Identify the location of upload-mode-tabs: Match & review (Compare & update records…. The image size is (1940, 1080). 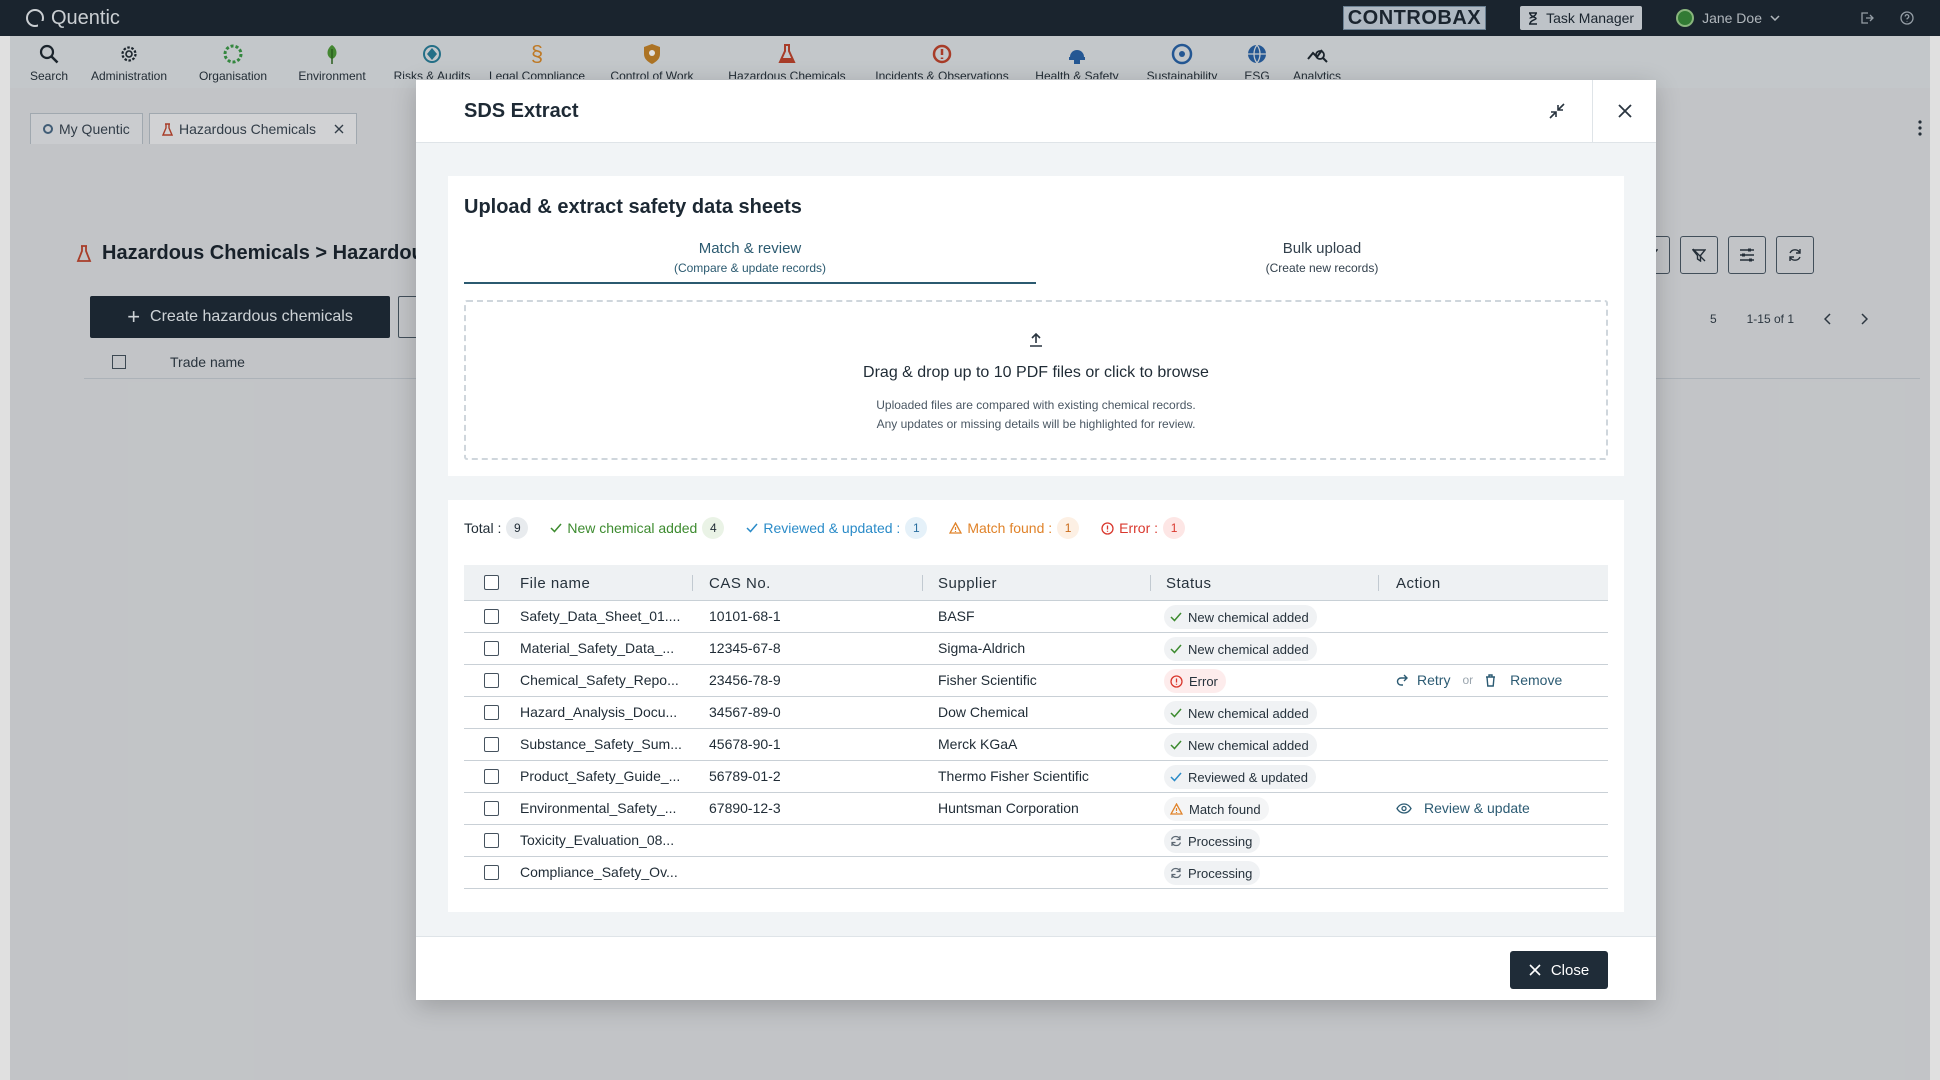
(1036, 259).